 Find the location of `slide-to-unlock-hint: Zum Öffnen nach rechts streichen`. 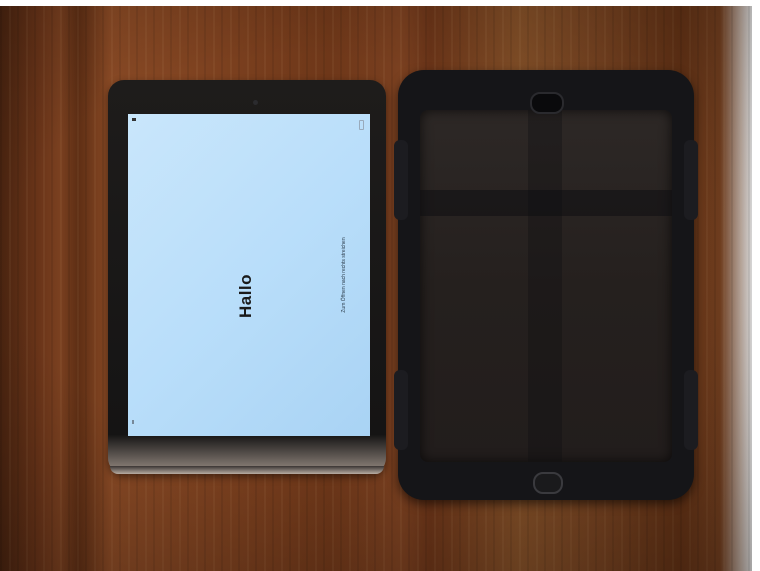

slide-to-unlock-hint: Zum Öffnen nach rechts streichen is located at coordinates (344, 275).